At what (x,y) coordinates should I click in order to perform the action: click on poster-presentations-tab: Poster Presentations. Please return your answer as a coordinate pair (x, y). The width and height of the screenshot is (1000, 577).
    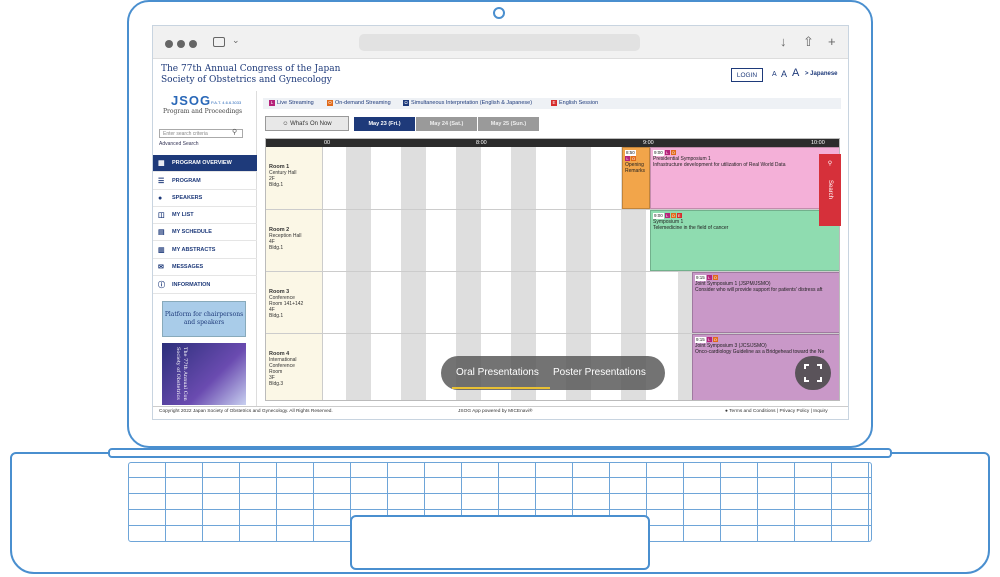
    Looking at the image, I should click on (599, 372).